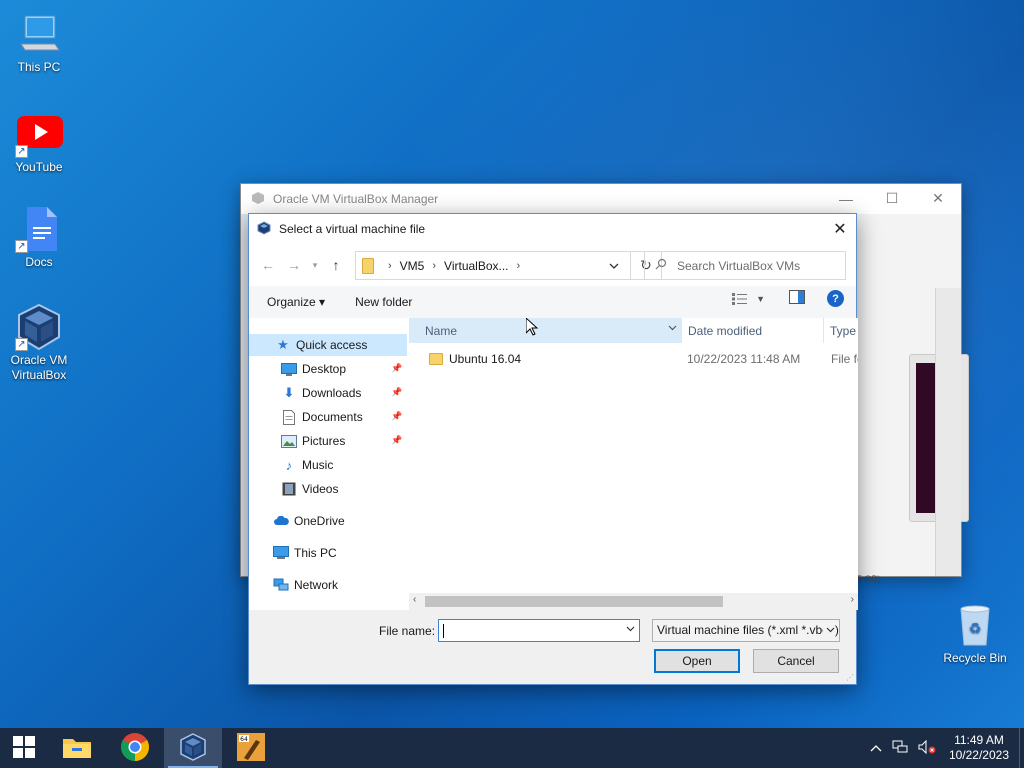 The width and height of the screenshot is (1024, 768). Describe the element at coordinates (39, 262) in the screenshot. I see `desktop-icon-label: Docs` at that location.